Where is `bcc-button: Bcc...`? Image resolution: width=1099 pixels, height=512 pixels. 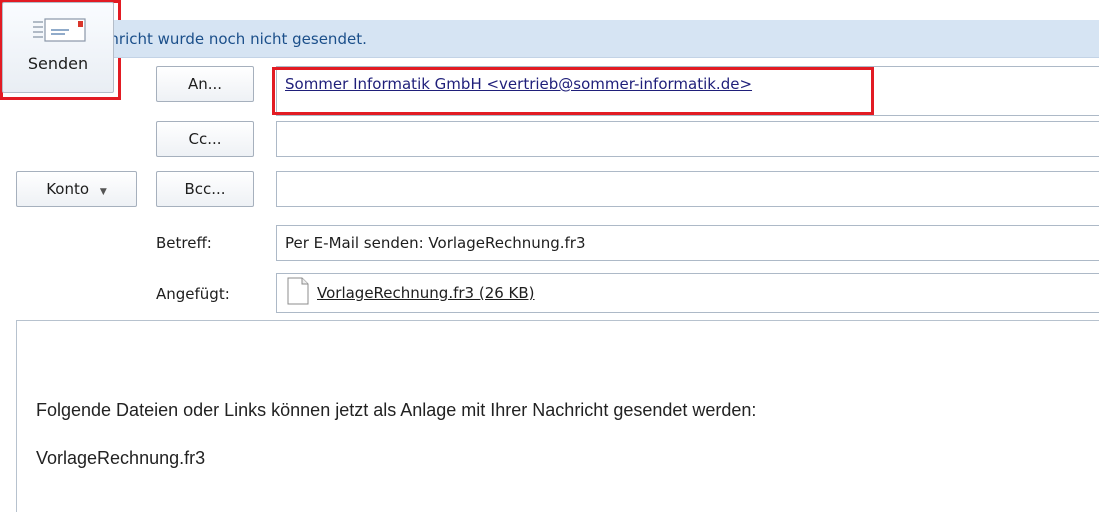 bcc-button: Bcc... is located at coordinates (205, 189).